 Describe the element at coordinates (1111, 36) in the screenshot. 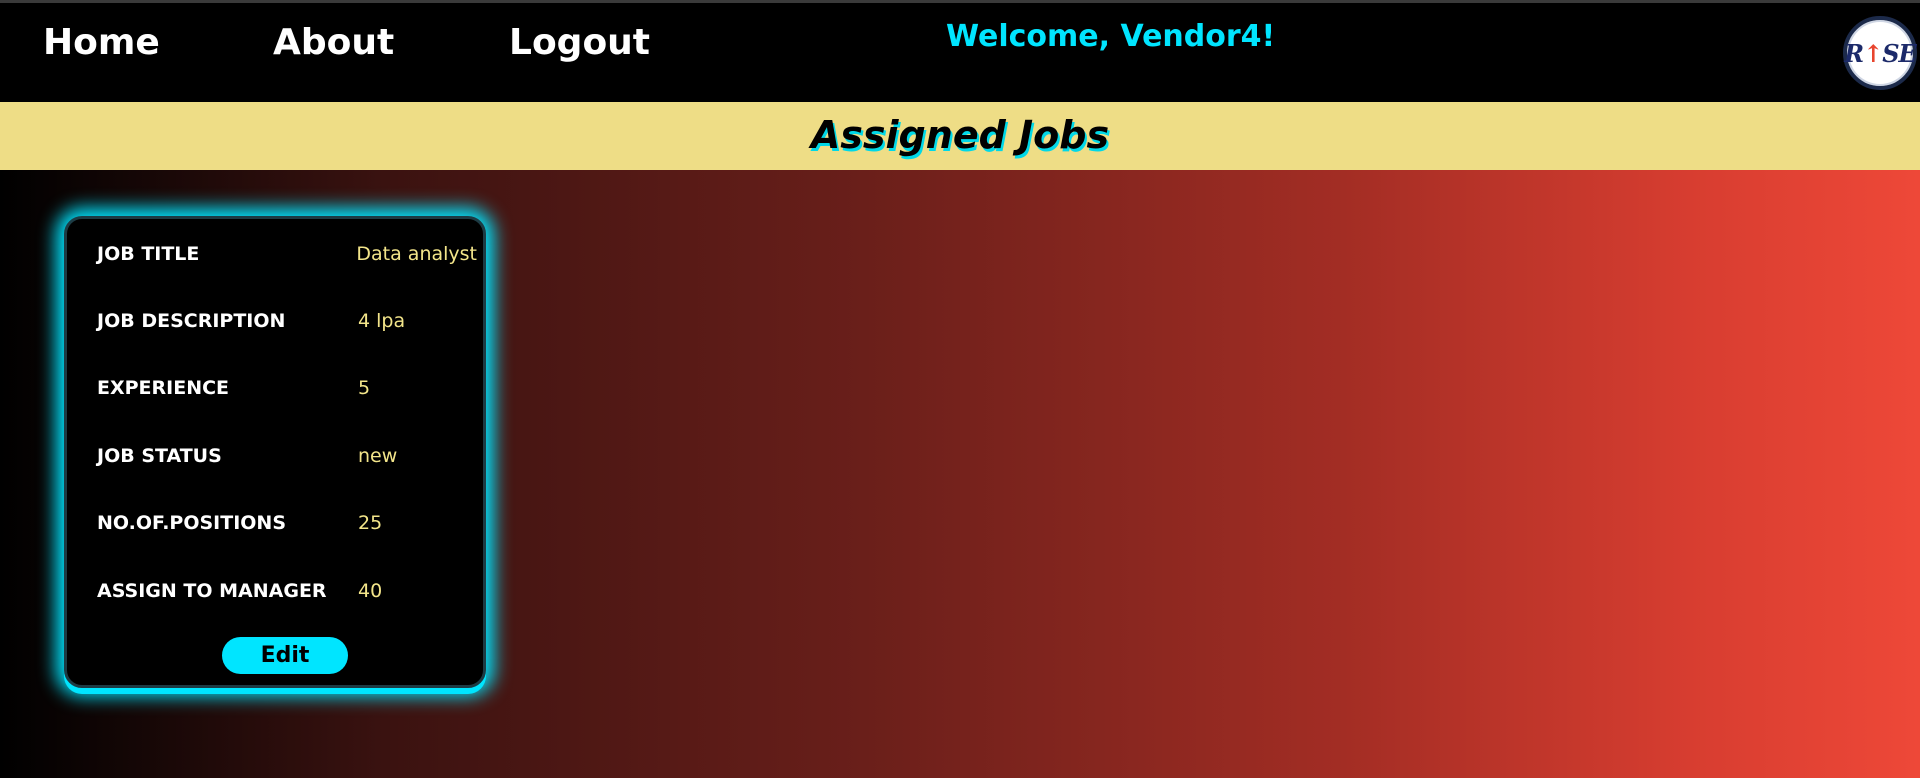

I see `welcome-message: Welcome, Vendor4!` at that location.